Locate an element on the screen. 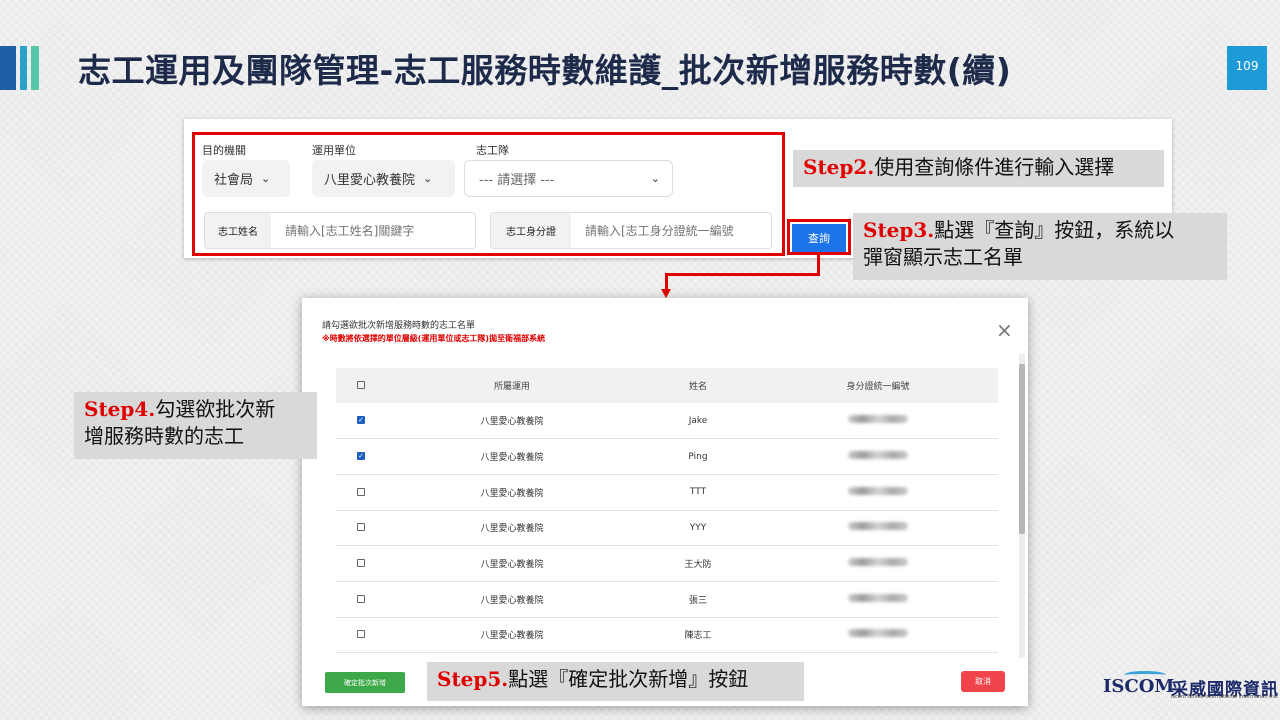 This screenshot has height=720, width=1280. callout-text: 勾選欲批次新 is located at coordinates (215, 409).